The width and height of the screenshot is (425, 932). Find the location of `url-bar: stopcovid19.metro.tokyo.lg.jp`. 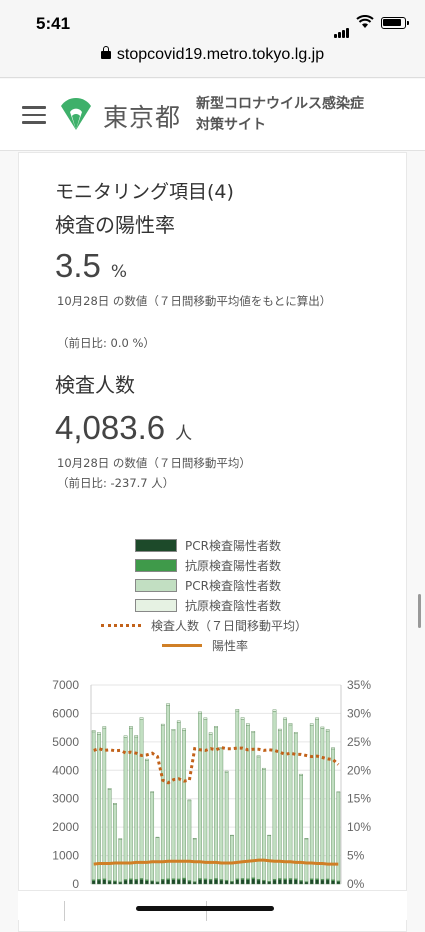

url-bar: stopcovid19.metro.tokyo.lg.jp is located at coordinates (212, 61).